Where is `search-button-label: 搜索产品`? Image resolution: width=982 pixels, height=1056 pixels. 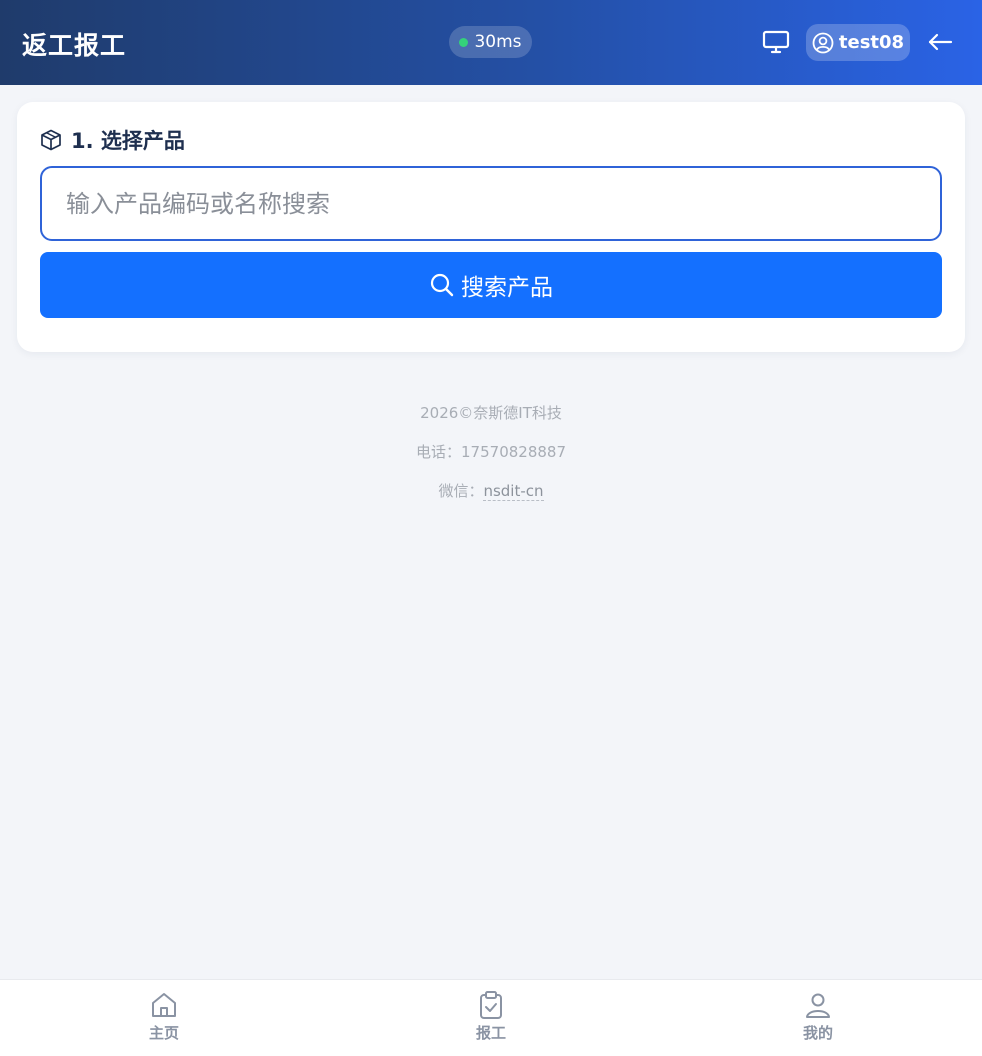
search-button-label: 搜索产品 is located at coordinates (507, 288).